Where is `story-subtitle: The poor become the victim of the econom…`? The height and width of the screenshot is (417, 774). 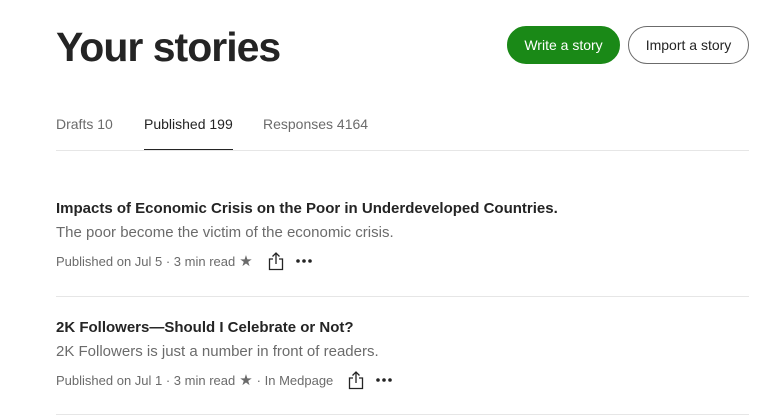
story-subtitle: The poor become the victim of the econom… is located at coordinates (225, 232).